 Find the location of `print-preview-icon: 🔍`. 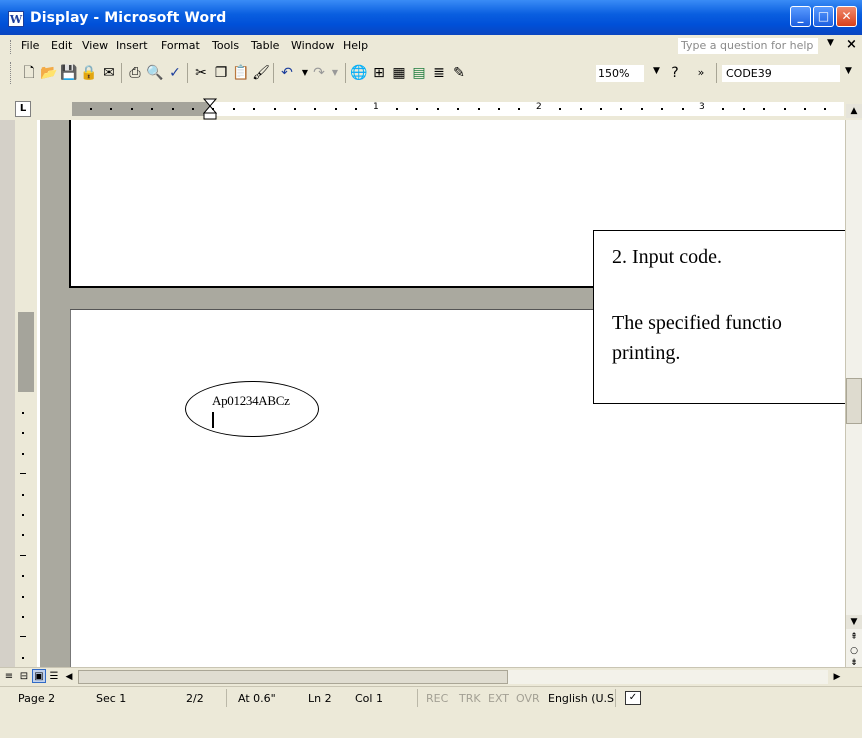

print-preview-icon: 🔍 is located at coordinates (155, 73).